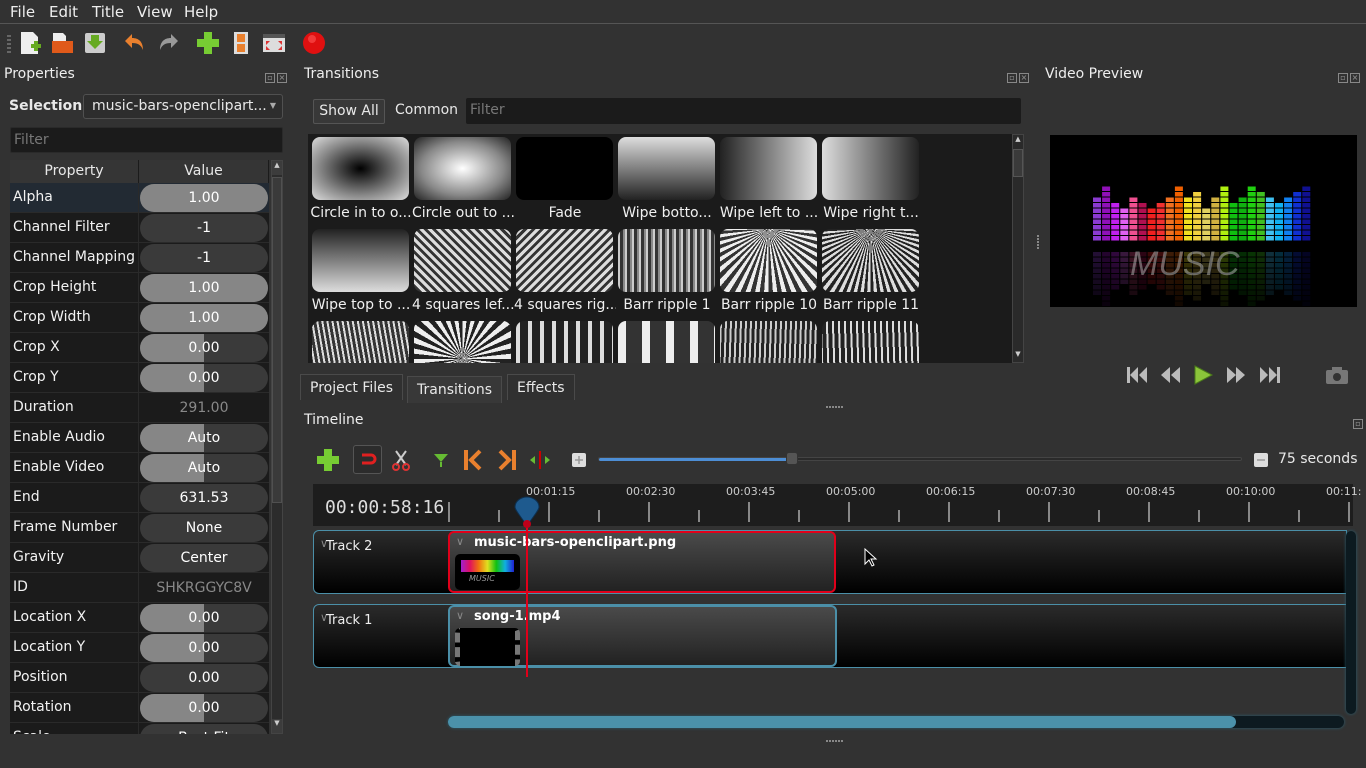 The width and height of the screenshot is (1366, 768). Describe the element at coordinates (1262, 460) in the screenshot. I see `zoom-out-icon` at that location.